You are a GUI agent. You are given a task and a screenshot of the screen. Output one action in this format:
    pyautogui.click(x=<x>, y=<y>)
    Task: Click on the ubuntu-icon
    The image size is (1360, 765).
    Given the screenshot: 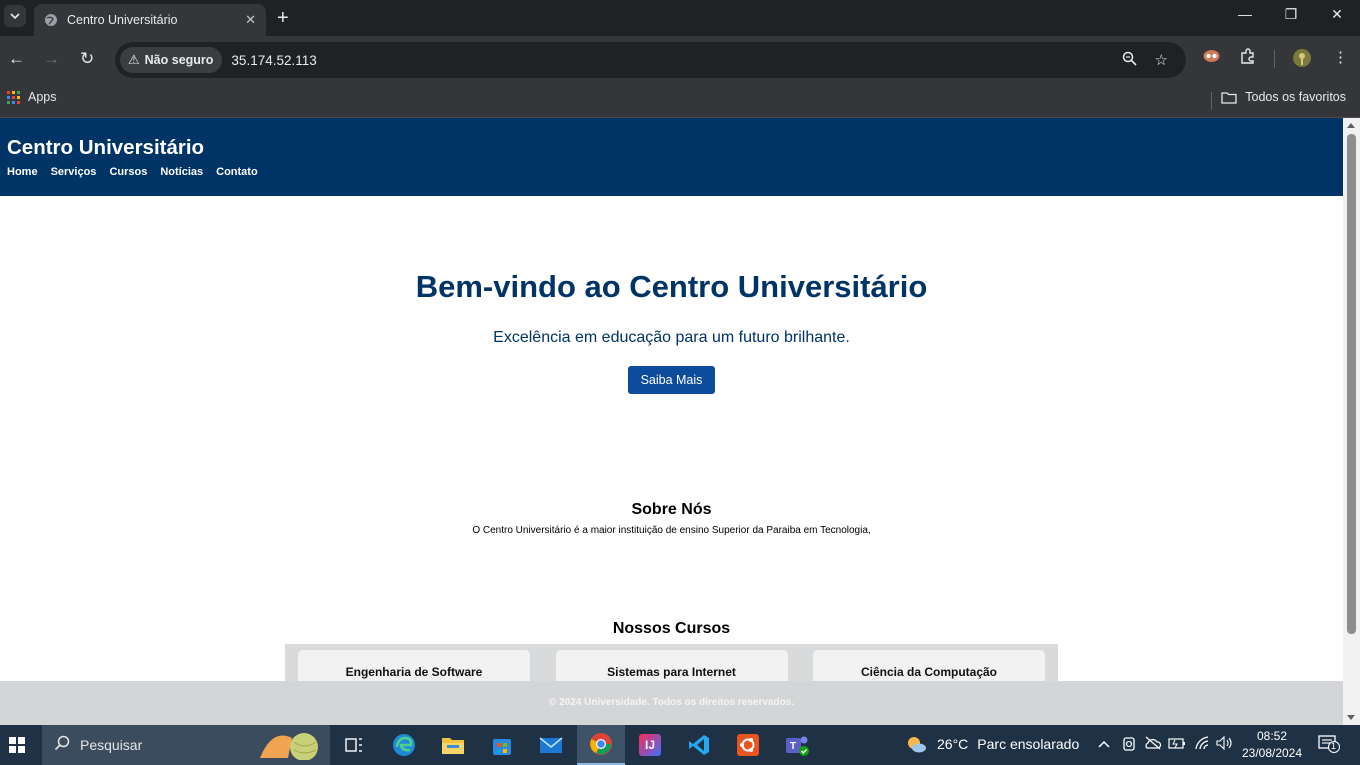 What is the action you would take?
    pyautogui.click(x=748, y=745)
    